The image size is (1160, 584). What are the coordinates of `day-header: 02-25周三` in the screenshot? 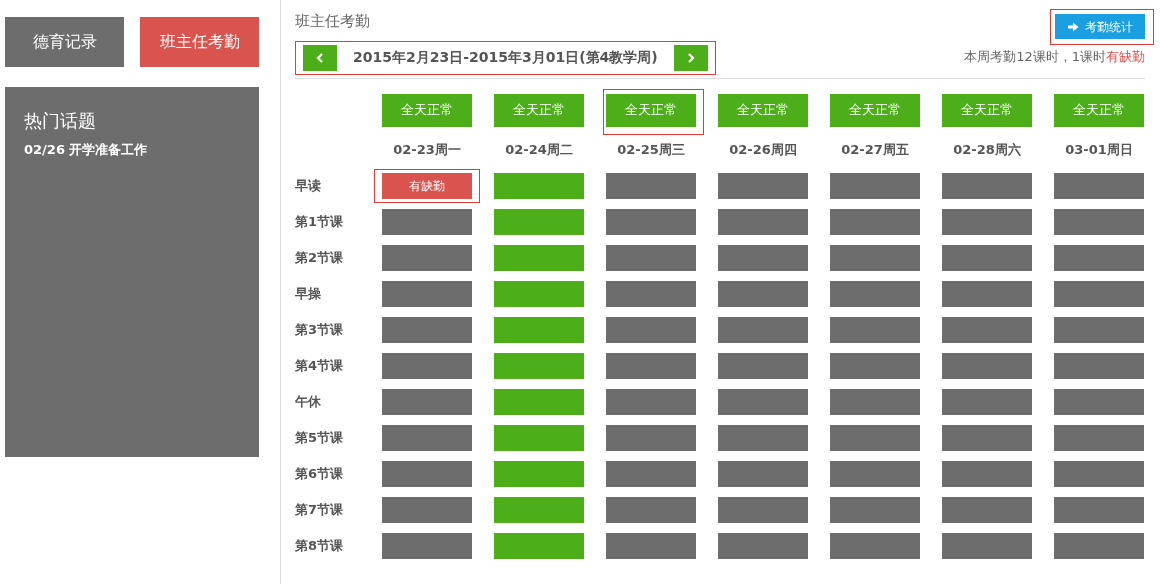 It's located at (651, 149).